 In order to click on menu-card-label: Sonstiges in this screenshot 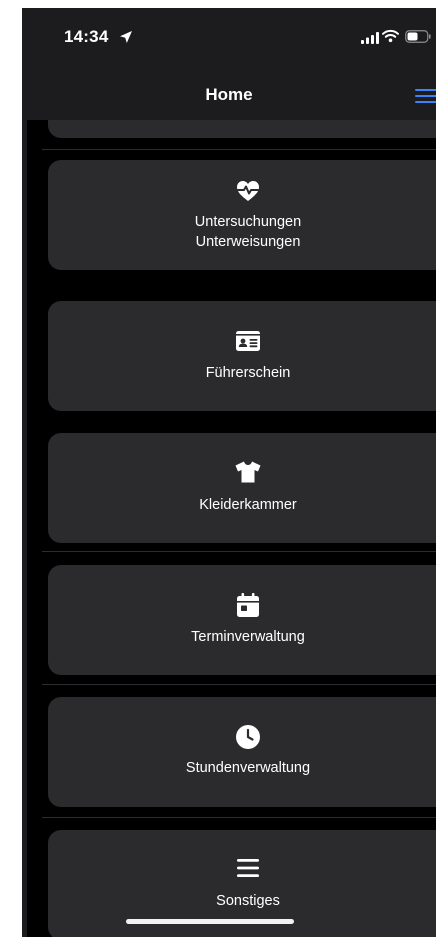, I will do `click(242, 901)`.